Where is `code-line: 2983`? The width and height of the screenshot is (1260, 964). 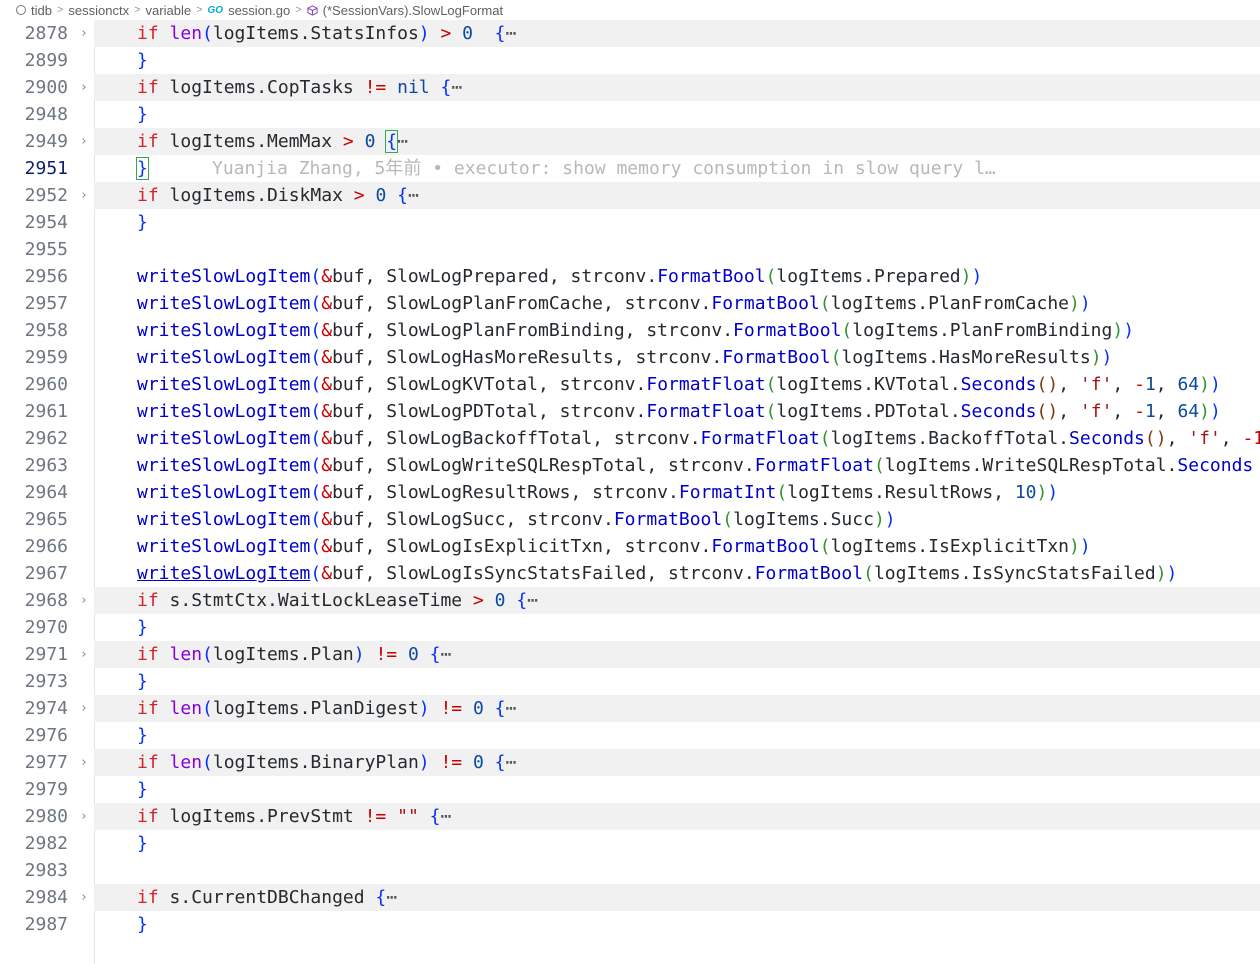
code-line: 2983 is located at coordinates (630, 870).